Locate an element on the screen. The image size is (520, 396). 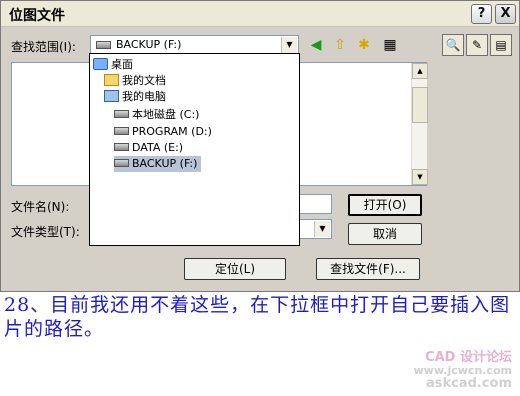
watermark-line-3: askcad.com is located at coordinates (468, 383).